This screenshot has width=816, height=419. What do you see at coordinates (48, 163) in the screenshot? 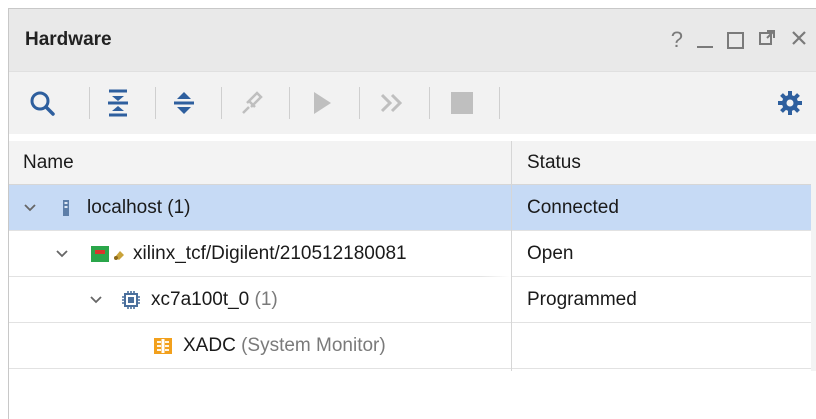
I see `column-header-name: Name` at bounding box center [48, 163].